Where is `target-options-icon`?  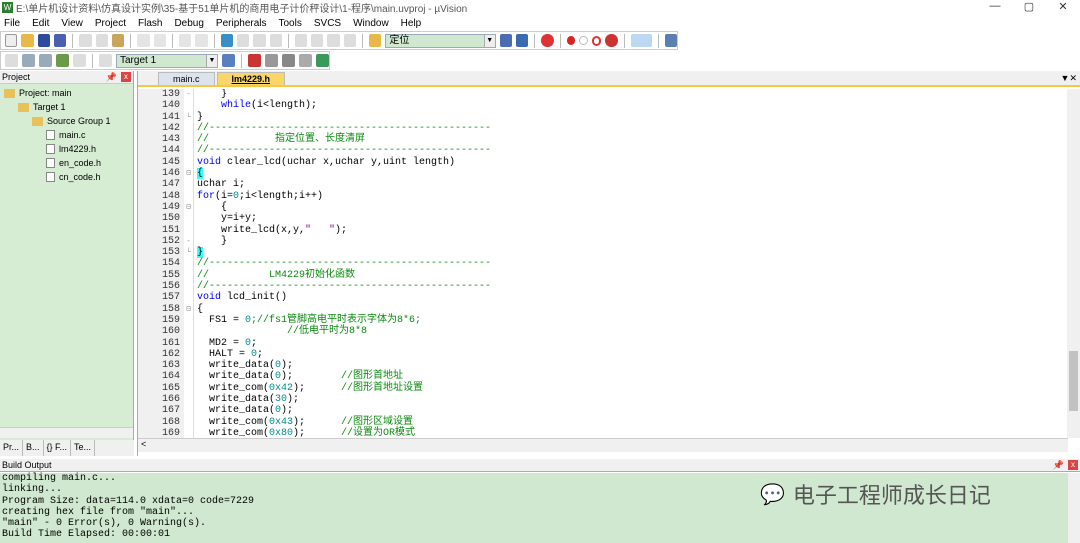
target-options-icon is located at coordinates (228, 60).